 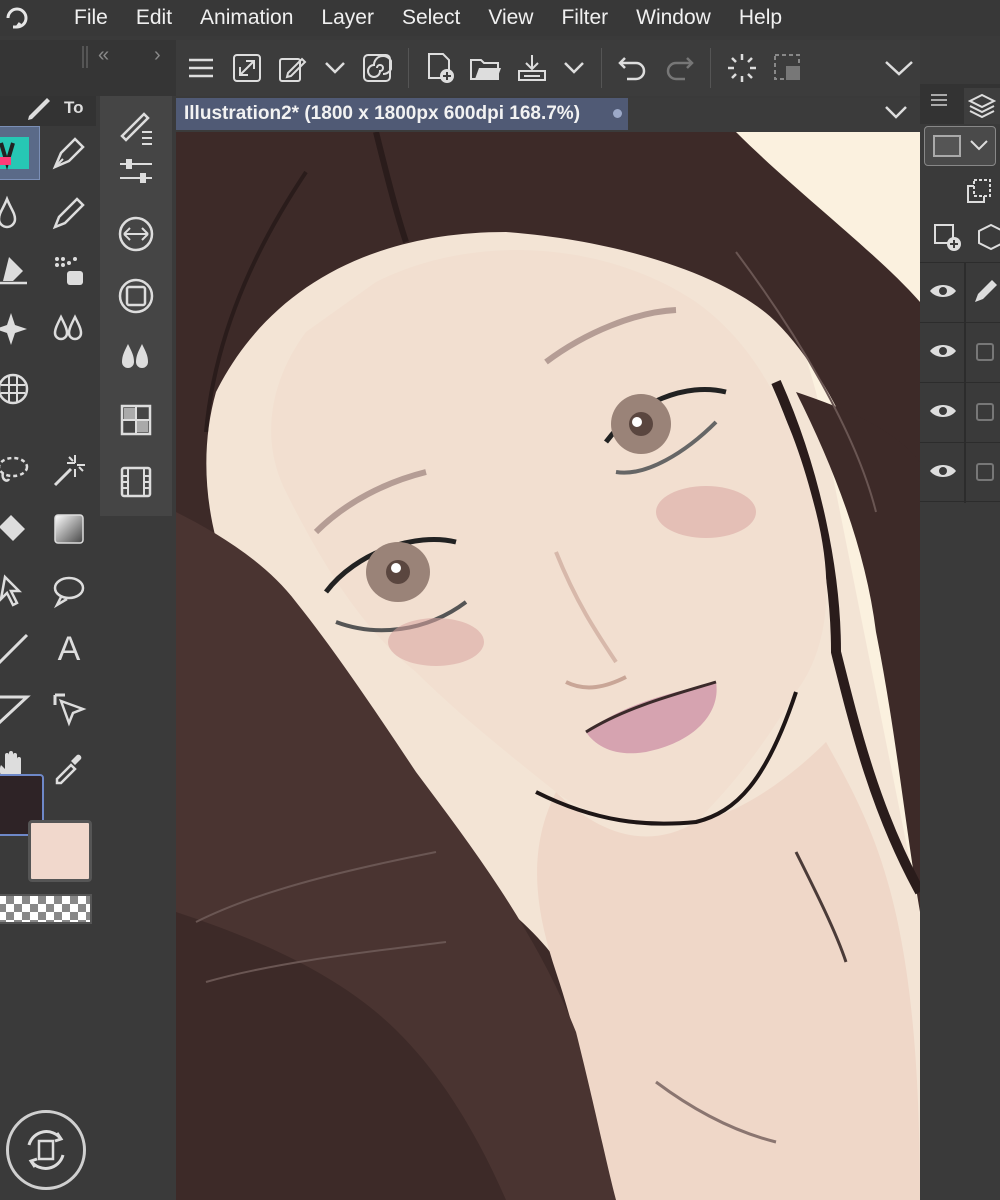 What do you see at coordinates (633, 68) in the screenshot?
I see `undo-icon` at bounding box center [633, 68].